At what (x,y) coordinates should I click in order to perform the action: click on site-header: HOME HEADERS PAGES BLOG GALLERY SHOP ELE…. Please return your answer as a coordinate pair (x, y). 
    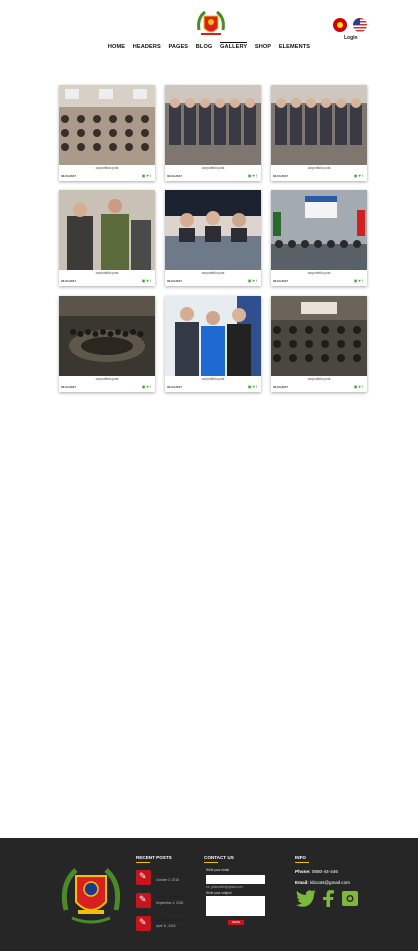
    Looking at the image, I should click on (209, 30).